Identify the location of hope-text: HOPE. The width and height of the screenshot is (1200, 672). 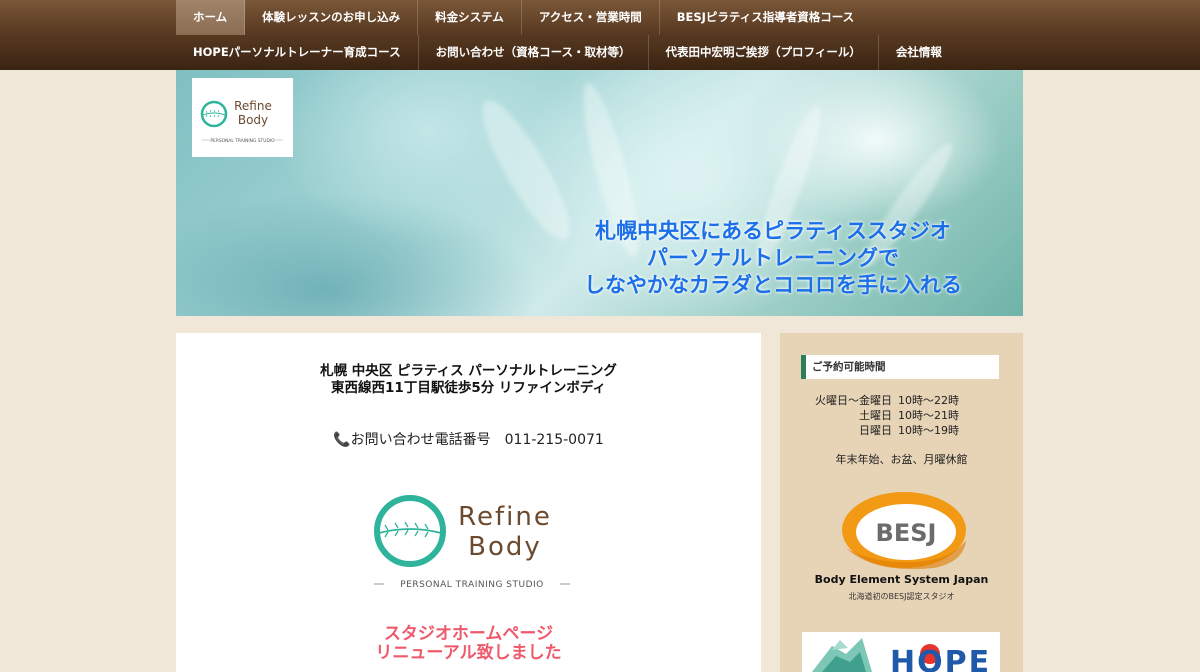
(940, 658).